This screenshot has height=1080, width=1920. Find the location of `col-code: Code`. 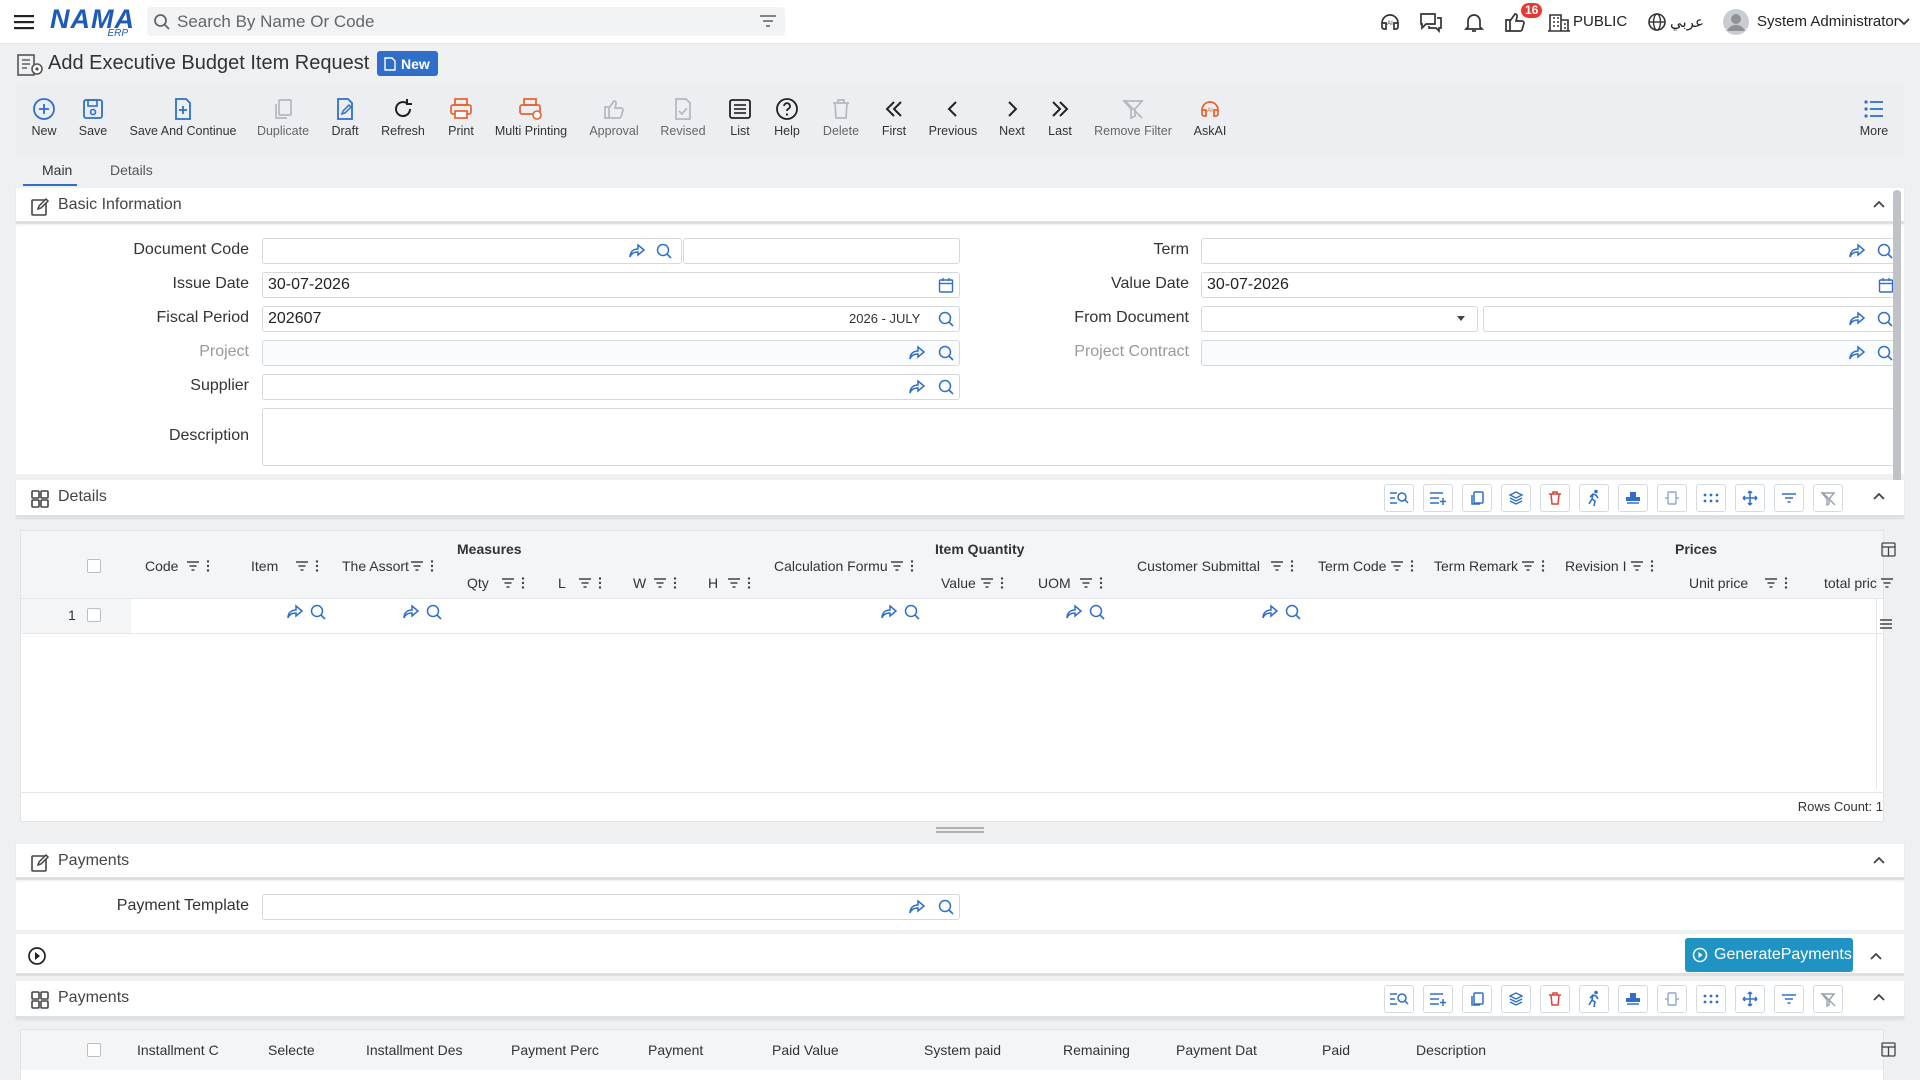

col-code: Code is located at coordinates (161, 566).